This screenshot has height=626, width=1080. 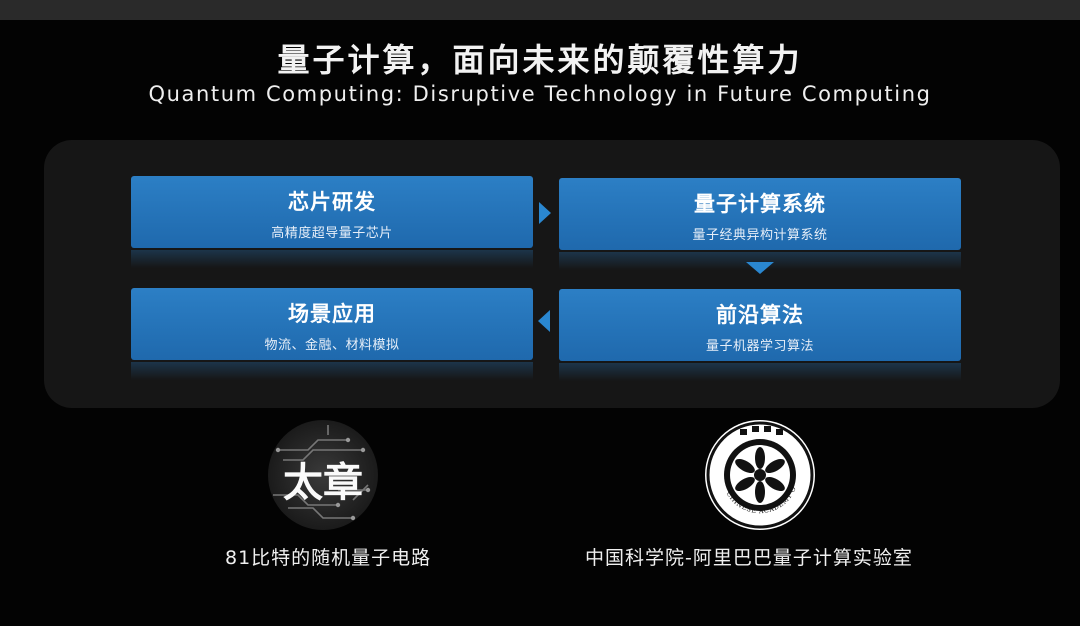 I want to click on taizhang-logo-text: 太章, so click(x=323, y=483).